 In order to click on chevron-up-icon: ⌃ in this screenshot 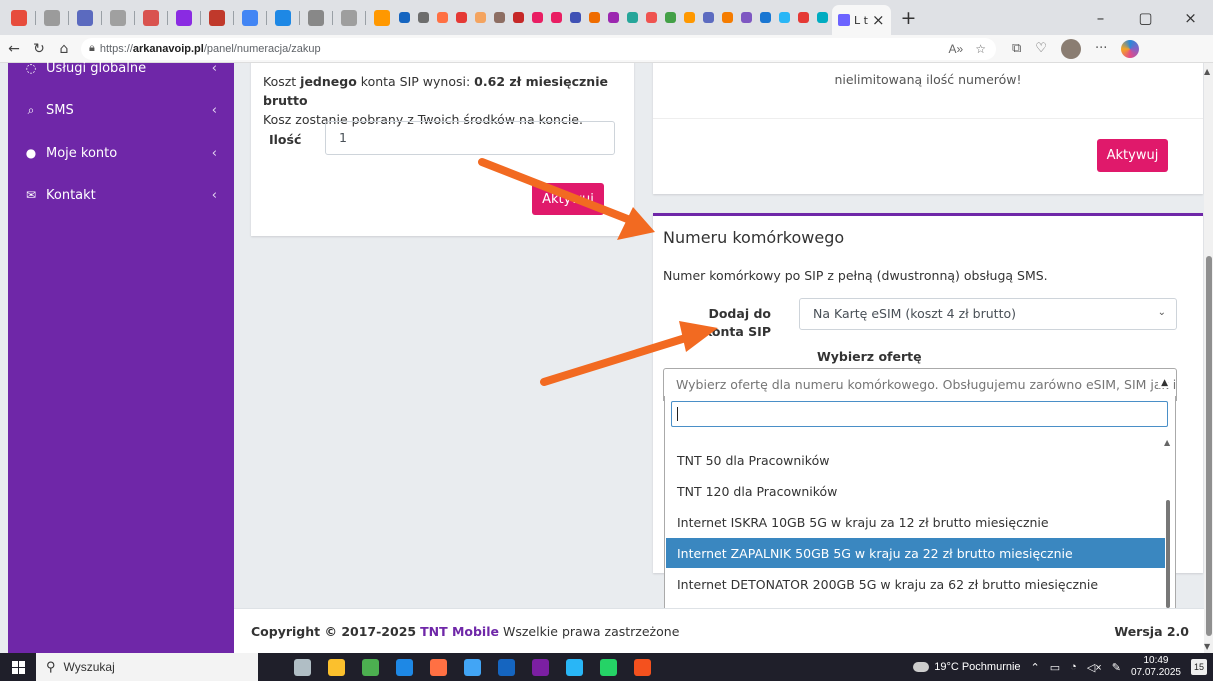, I will do `click(1035, 667)`.